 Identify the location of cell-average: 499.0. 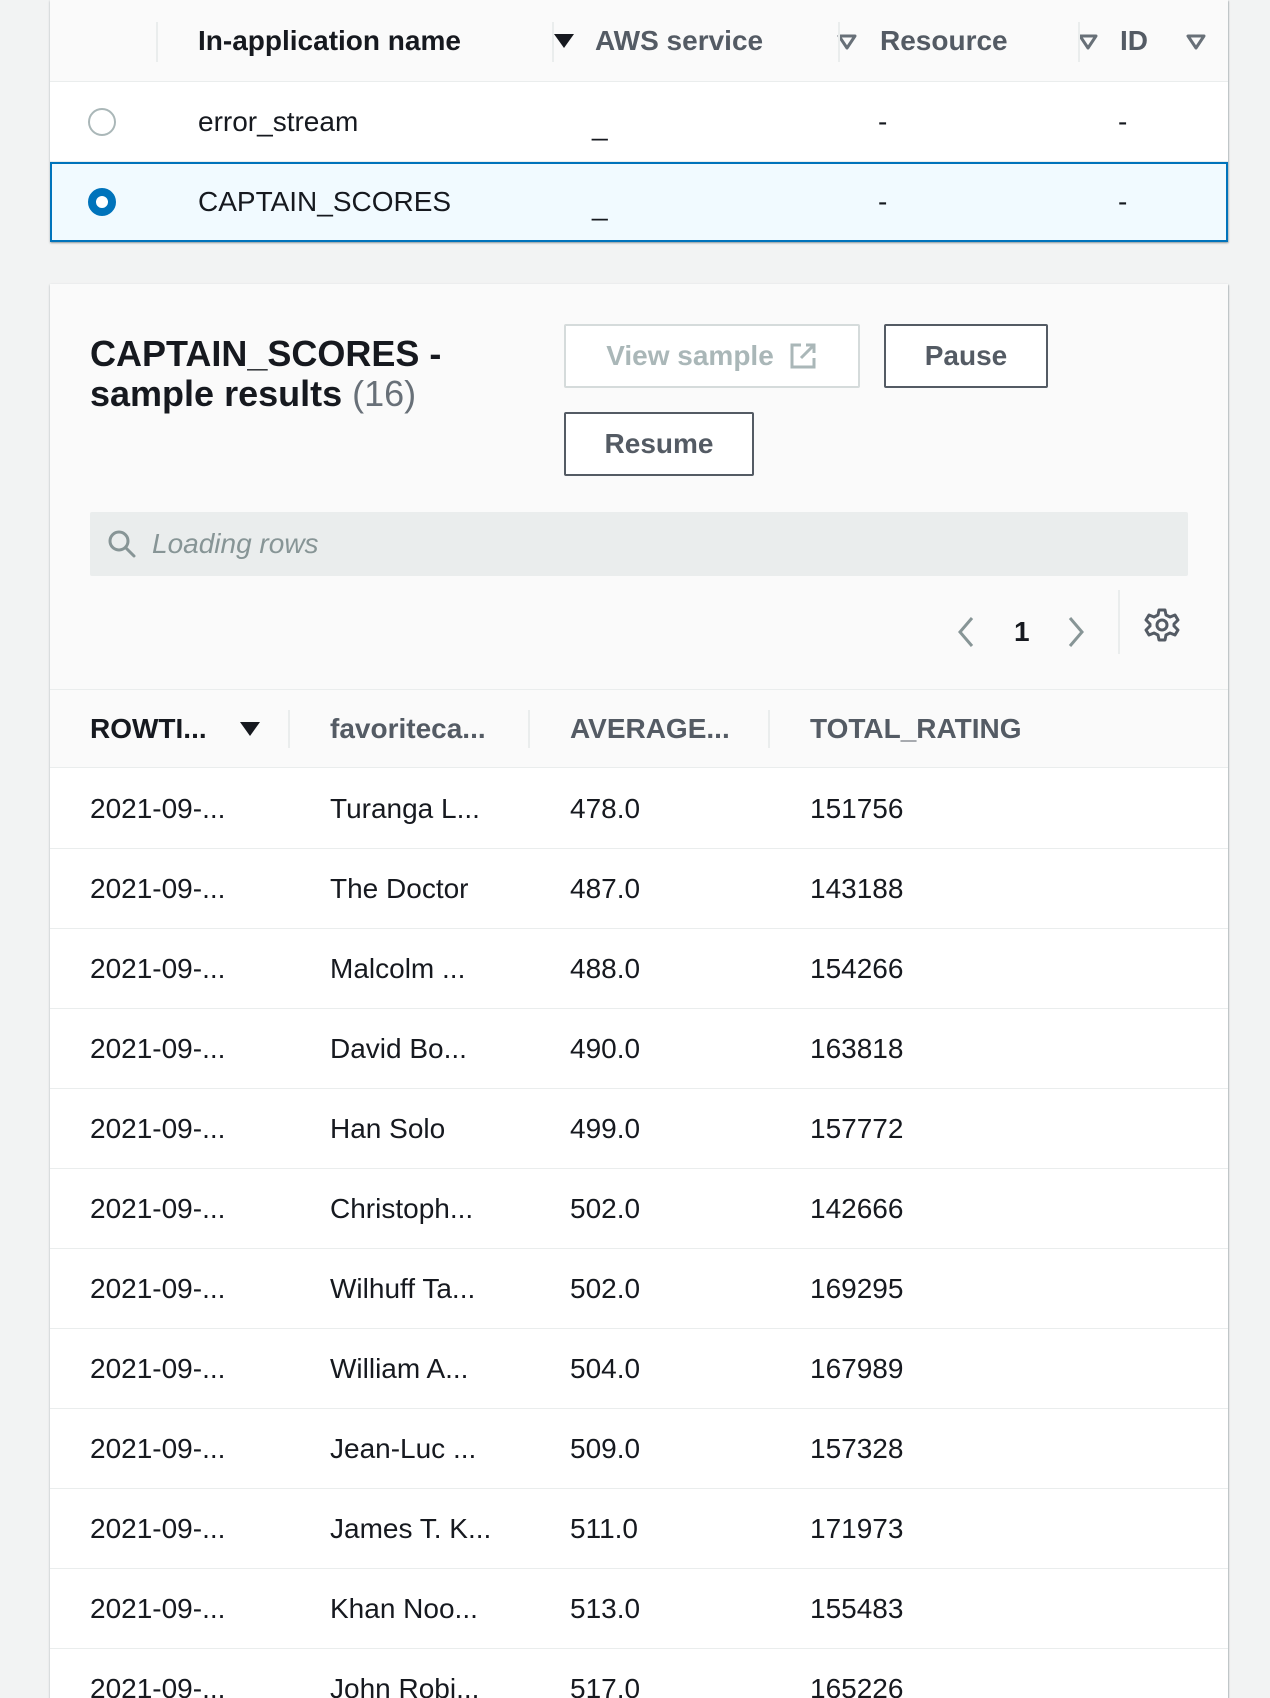
(605, 1128).